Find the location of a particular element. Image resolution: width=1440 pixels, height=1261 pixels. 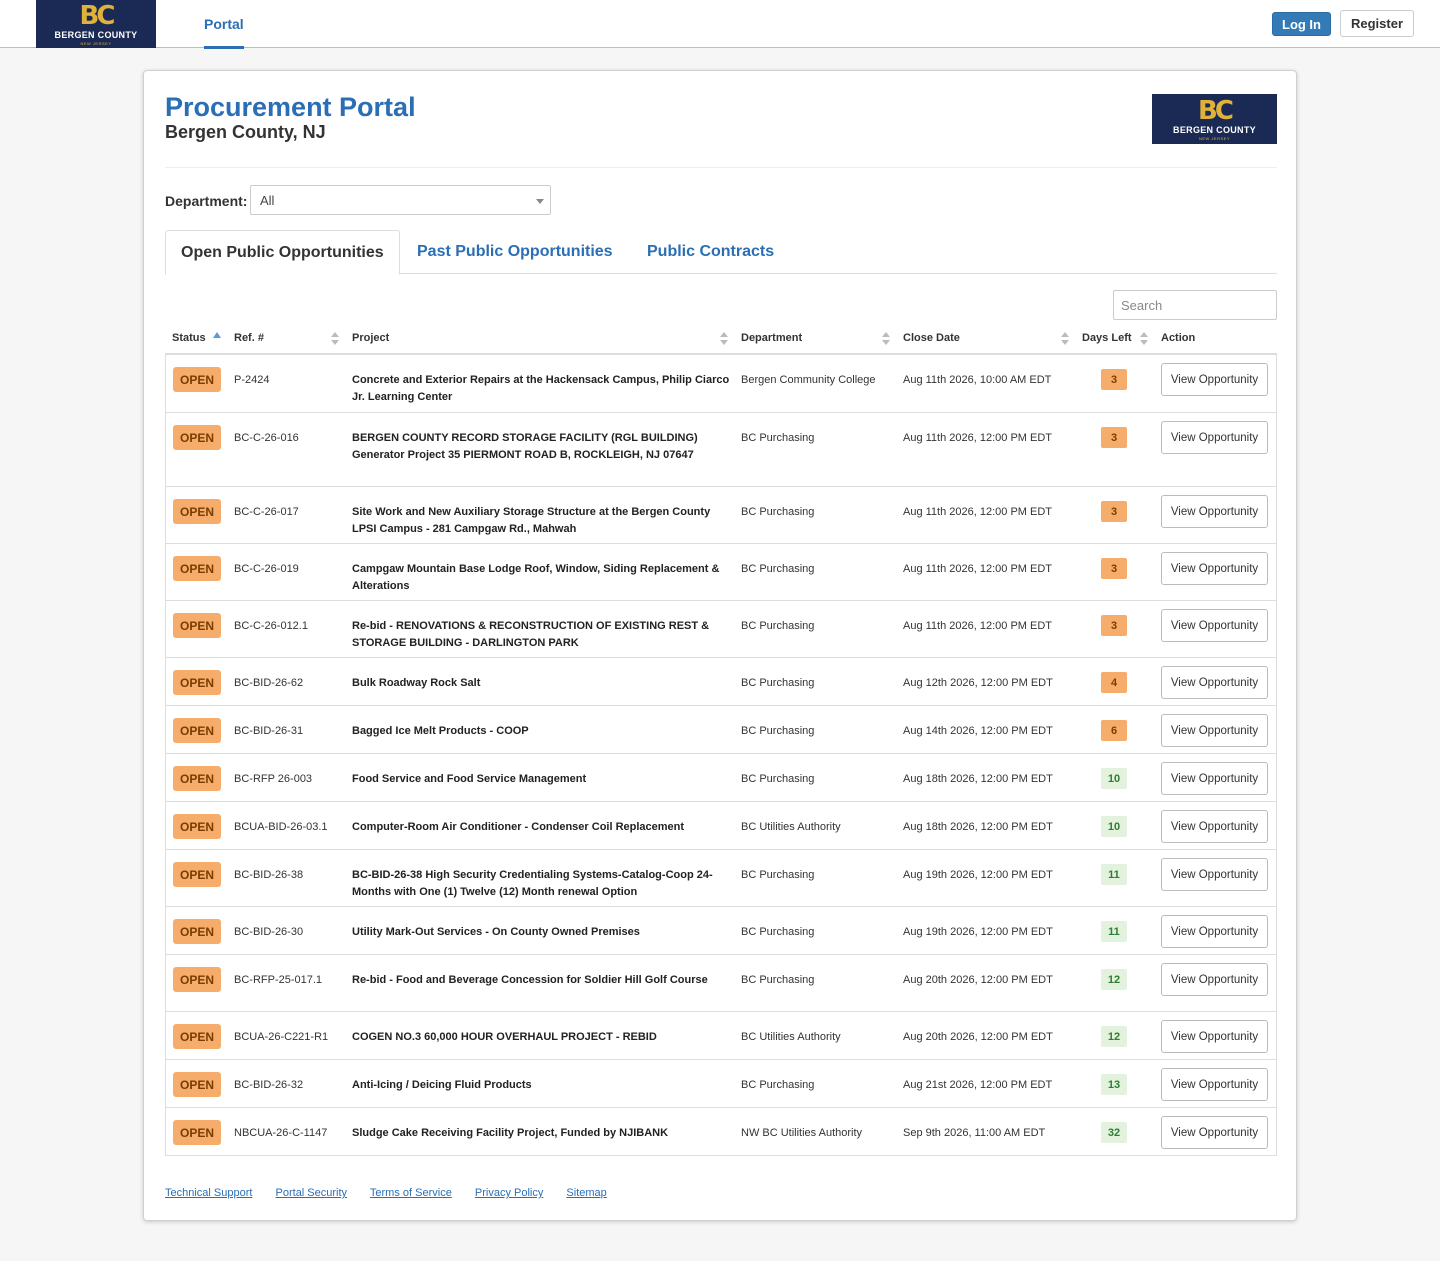

tab-public-contracts: Public Contracts is located at coordinates (710, 252).